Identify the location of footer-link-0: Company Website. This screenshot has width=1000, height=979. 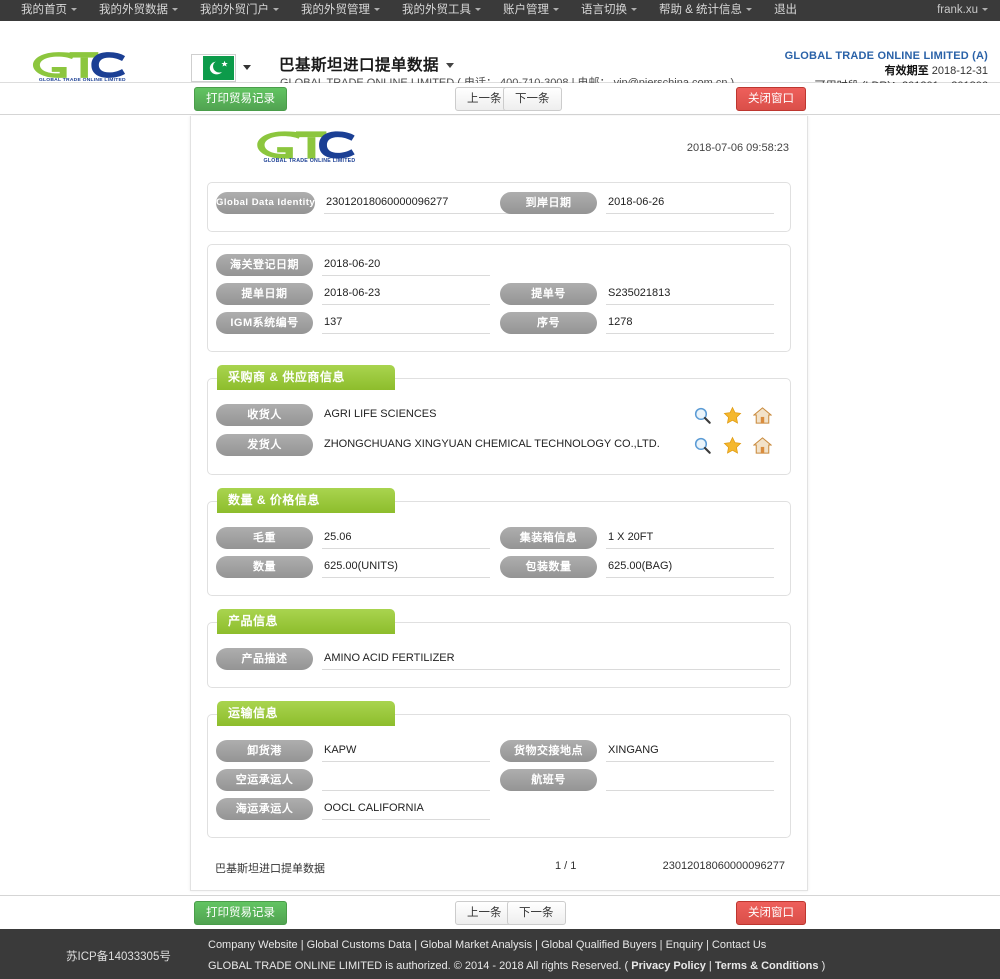
(253, 945).